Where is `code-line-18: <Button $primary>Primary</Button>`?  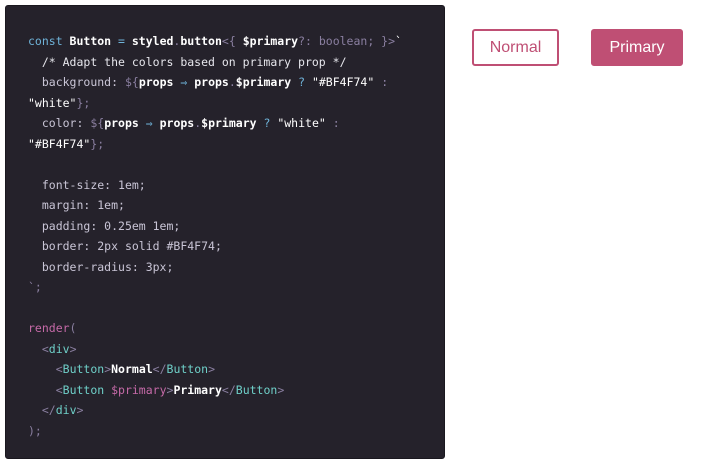 code-line-18: <Button $primary>Primary</Button> is located at coordinates (170, 389).